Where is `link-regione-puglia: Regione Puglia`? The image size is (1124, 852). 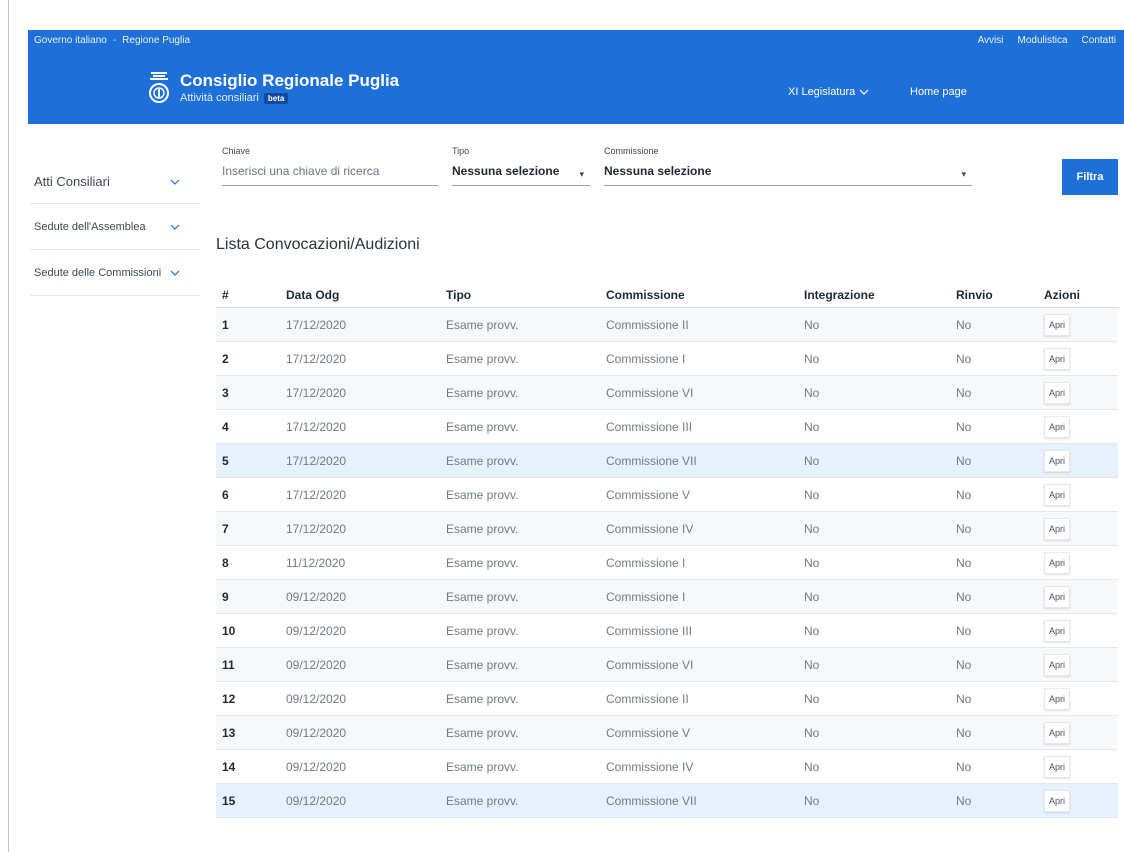
link-regione-puglia: Regione Puglia is located at coordinates (156, 40).